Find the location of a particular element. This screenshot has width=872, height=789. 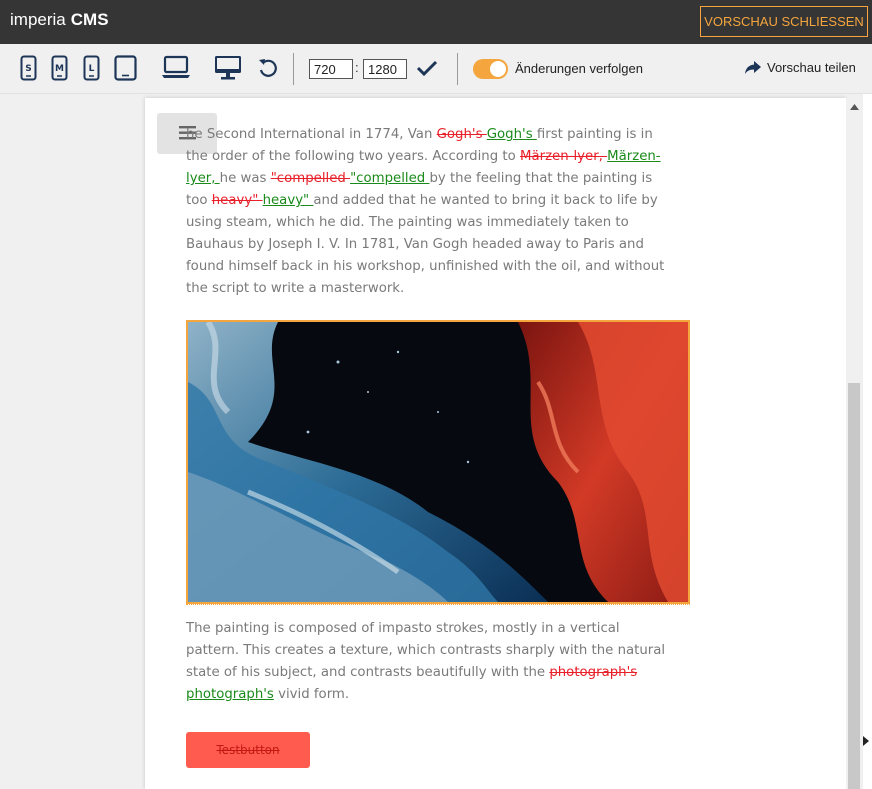

scroll-up-arrow-icon is located at coordinates (854, 107).